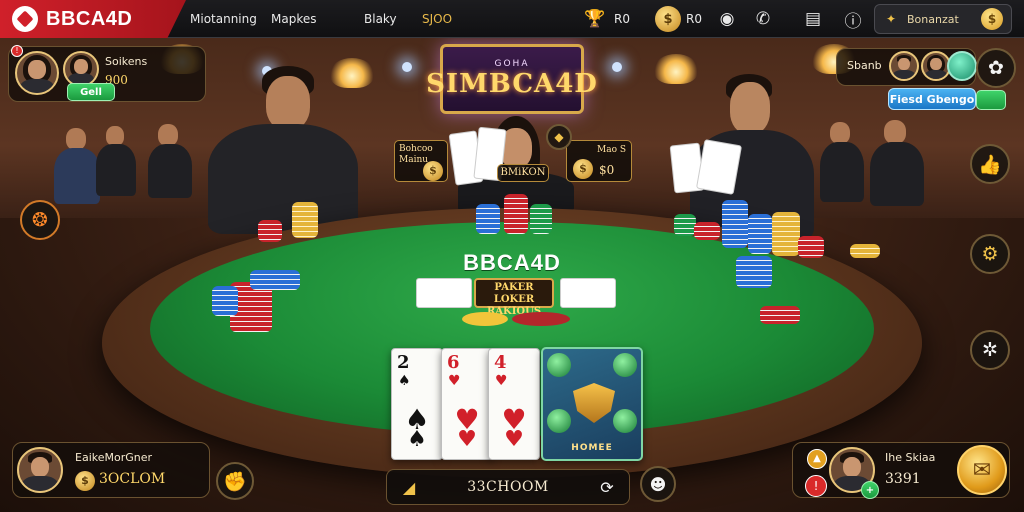 This screenshot has height=512, width=1024. Describe the element at coordinates (817, 459) in the screenshot. I see `flag-icon: ▲` at that location.